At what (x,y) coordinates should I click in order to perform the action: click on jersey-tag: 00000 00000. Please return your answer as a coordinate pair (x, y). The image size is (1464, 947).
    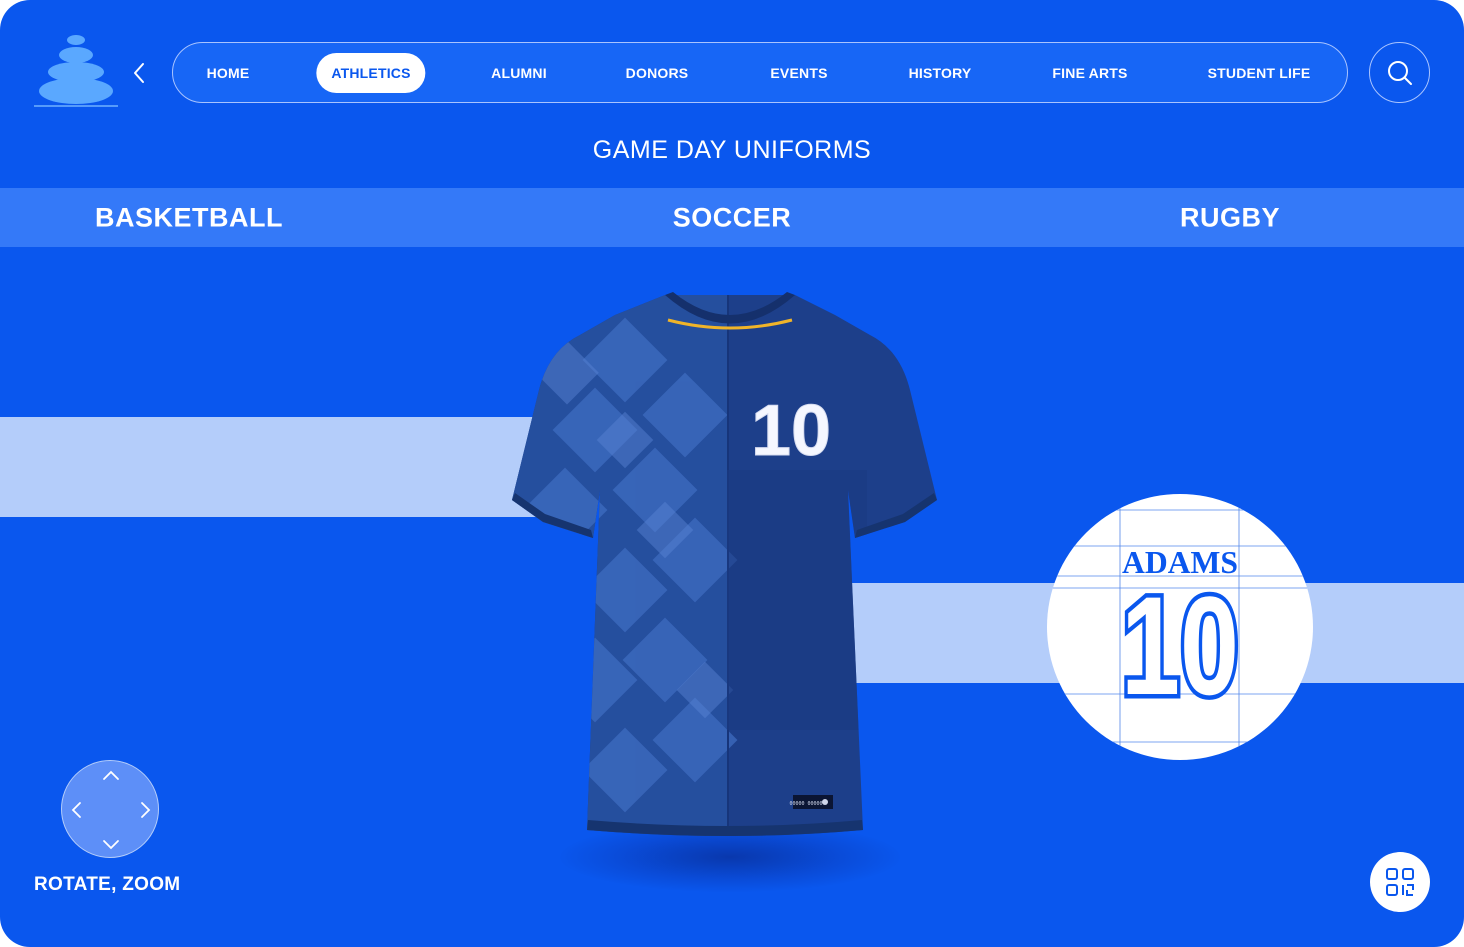
    Looking at the image, I should click on (805, 804).